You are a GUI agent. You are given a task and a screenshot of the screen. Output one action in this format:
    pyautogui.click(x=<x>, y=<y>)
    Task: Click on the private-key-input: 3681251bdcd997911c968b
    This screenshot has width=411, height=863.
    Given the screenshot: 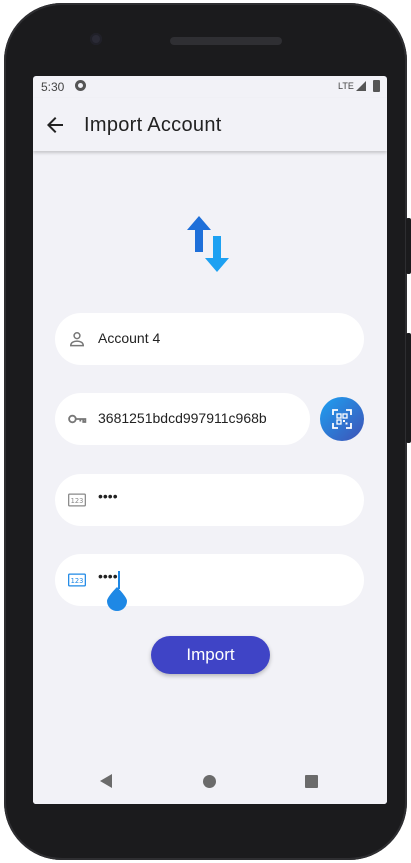 What is the action you would take?
    pyautogui.click(x=182, y=418)
    